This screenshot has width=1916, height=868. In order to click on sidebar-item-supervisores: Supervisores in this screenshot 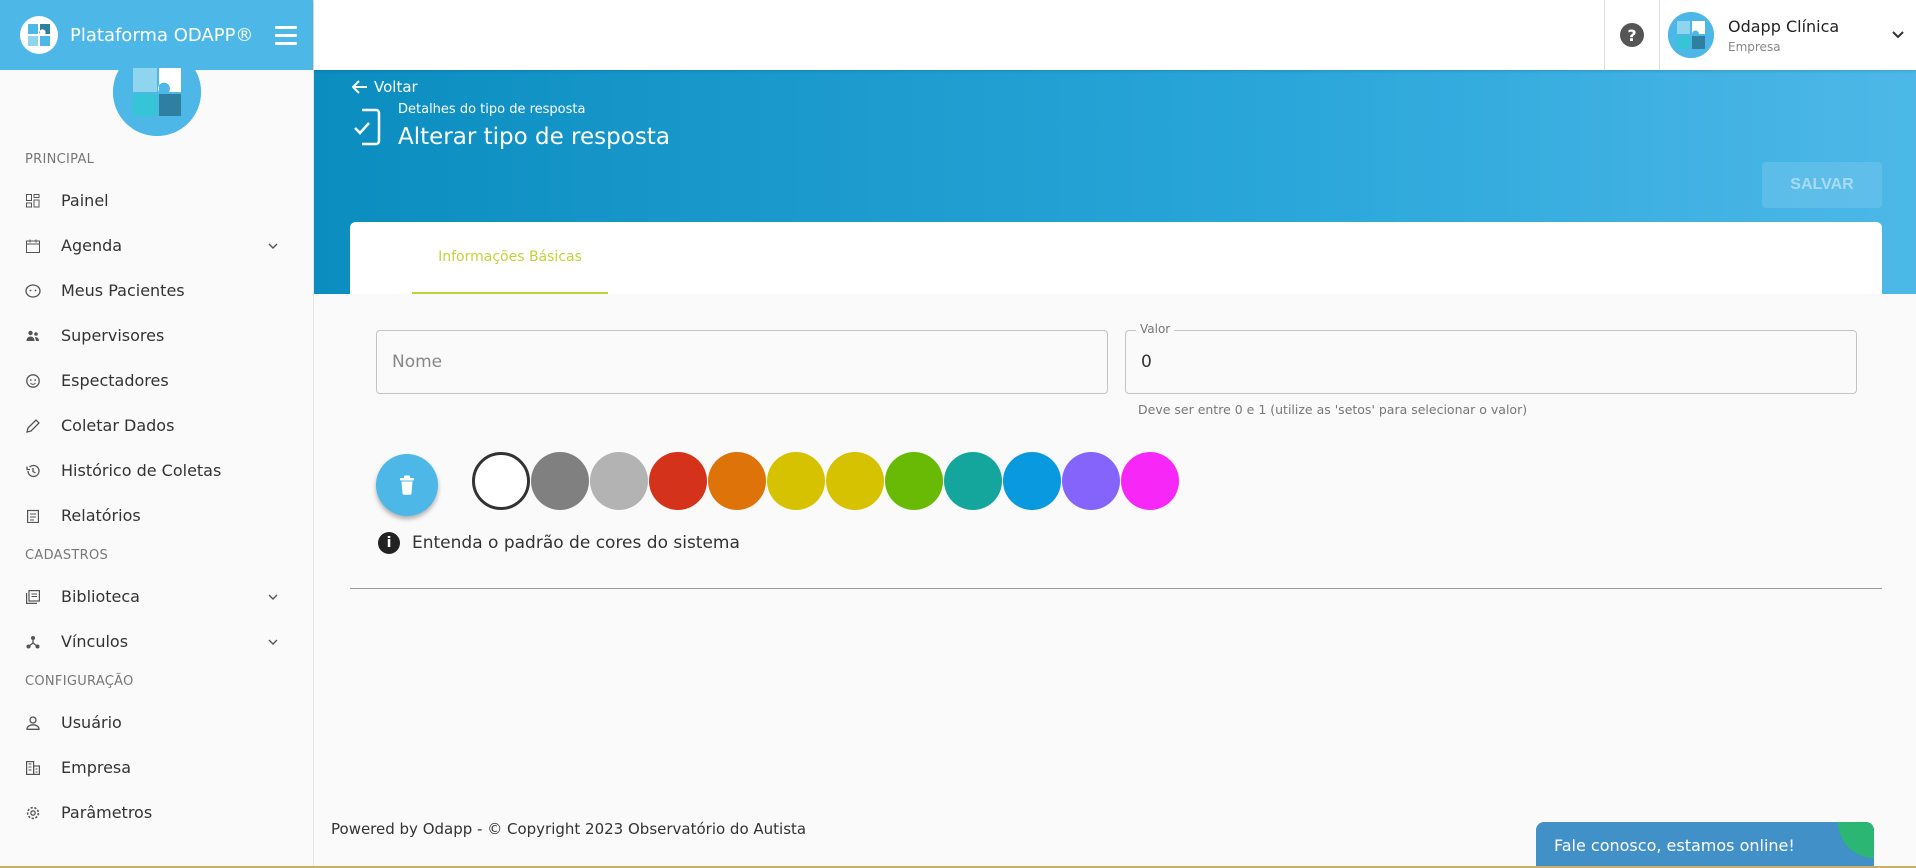, I will do `click(157, 335)`.